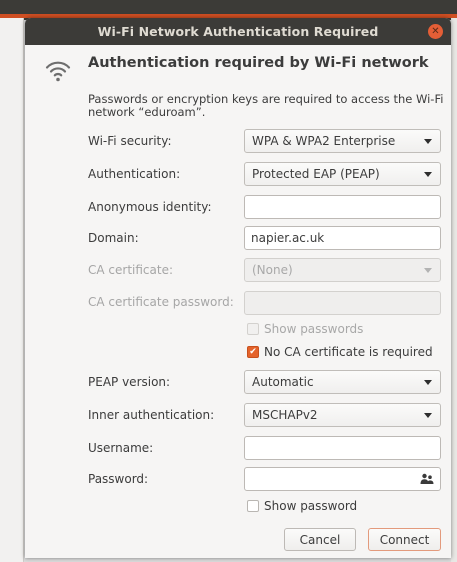 This screenshot has width=457, height=562. I want to click on no-ca-required-checkbox: ✔ No CA certificate is required, so click(340, 352).